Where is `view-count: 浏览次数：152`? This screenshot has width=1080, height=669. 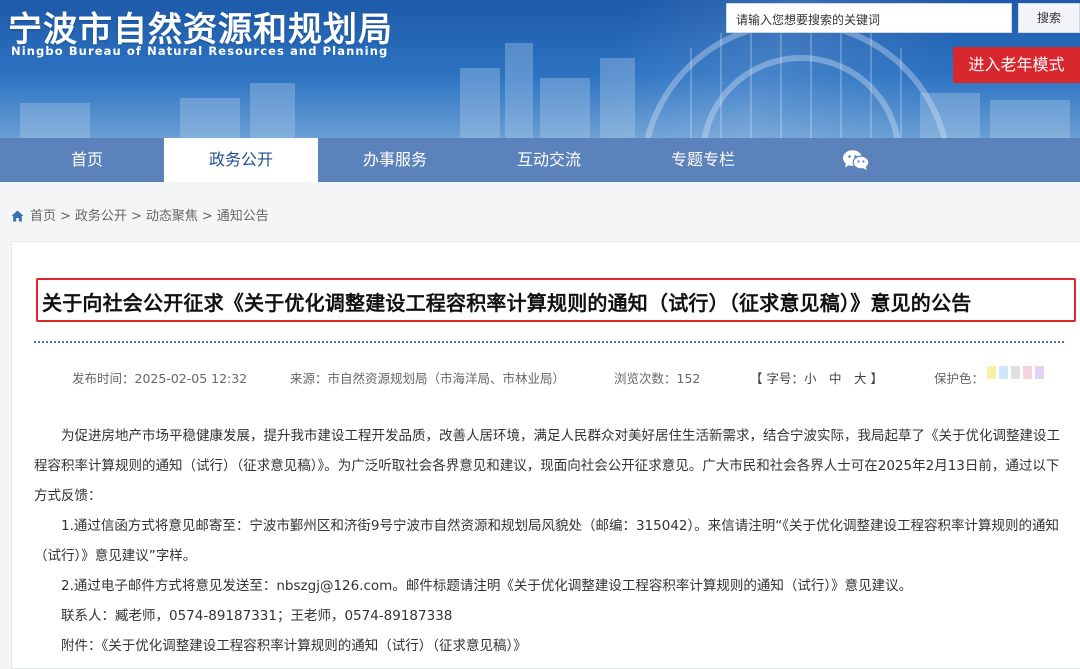
view-count: 浏览次数：152 is located at coordinates (657, 378).